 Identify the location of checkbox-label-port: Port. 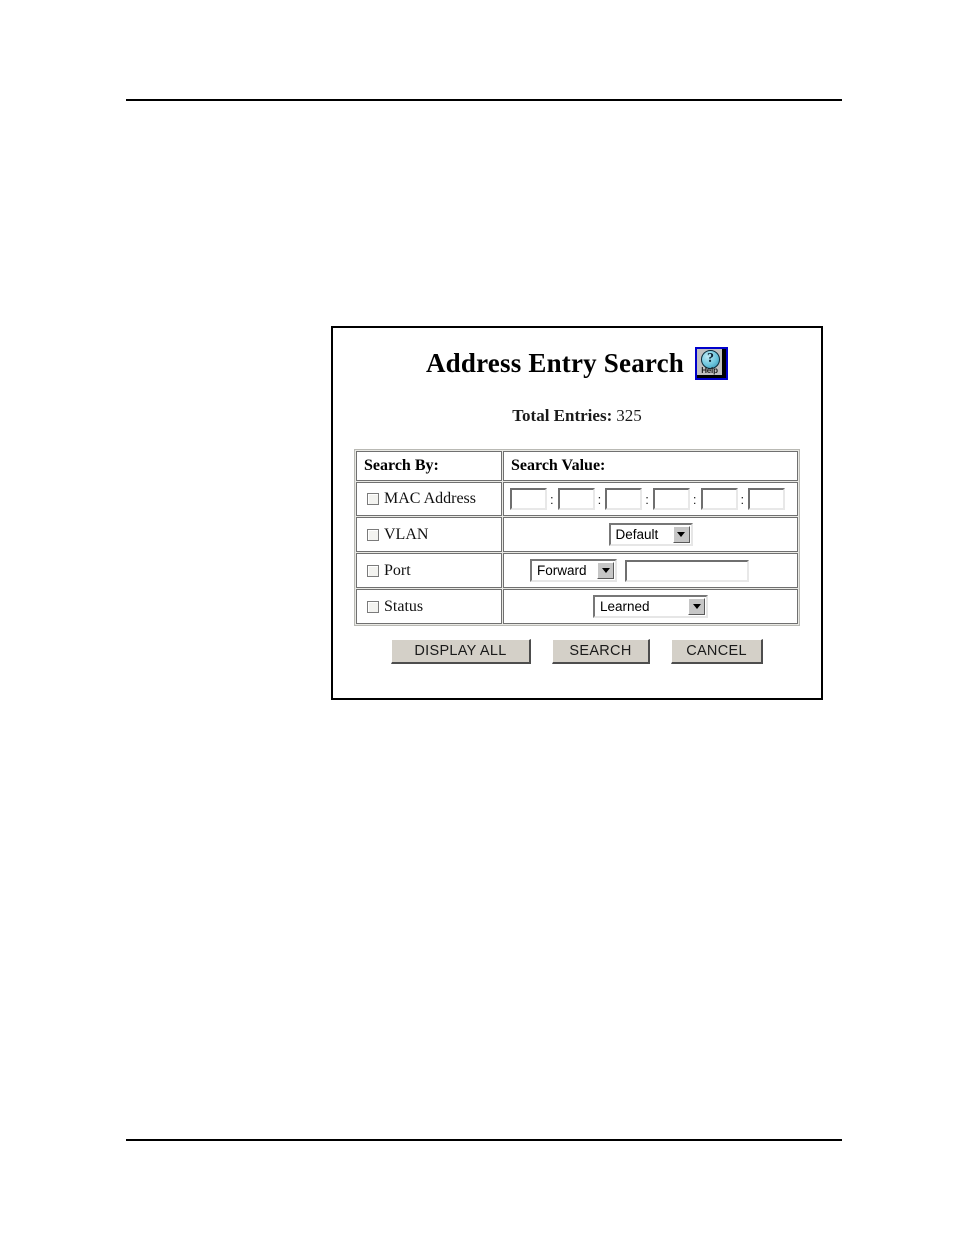
(397, 570).